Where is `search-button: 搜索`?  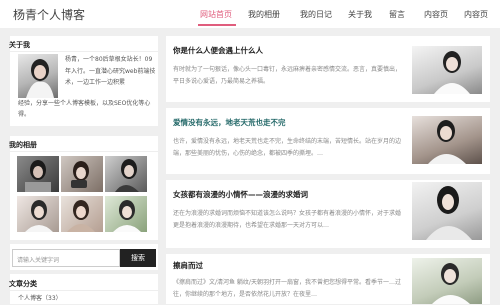 search-button: 搜索 is located at coordinates (138, 258).